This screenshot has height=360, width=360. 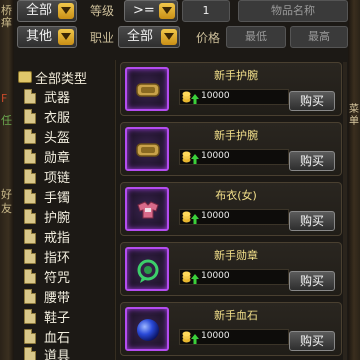 I want to click on tree-item-finger-ring: 指环, so click(x=47, y=256).